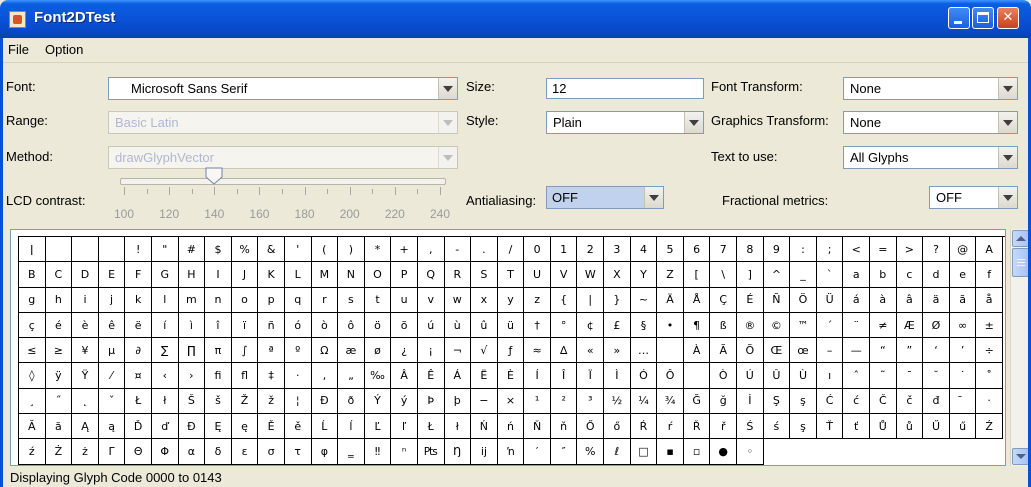  Describe the element at coordinates (283, 122) in the screenshot. I see `range-select: Basic Latin` at that location.